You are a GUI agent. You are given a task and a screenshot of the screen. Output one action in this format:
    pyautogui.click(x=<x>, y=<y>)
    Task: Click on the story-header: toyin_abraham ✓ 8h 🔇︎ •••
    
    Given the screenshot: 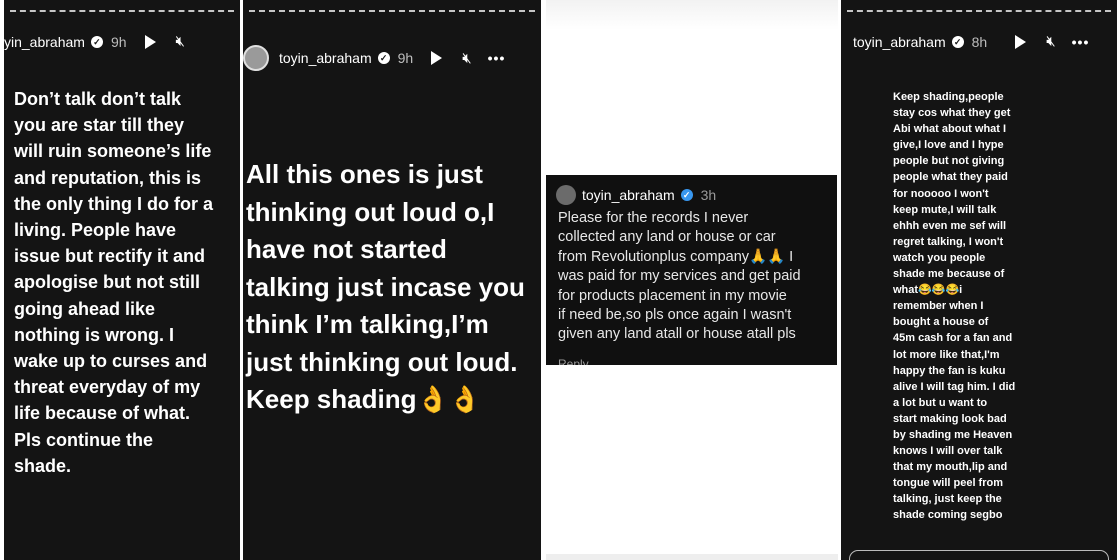 What is the action you would take?
    pyautogui.click(x=979, y=41)
    